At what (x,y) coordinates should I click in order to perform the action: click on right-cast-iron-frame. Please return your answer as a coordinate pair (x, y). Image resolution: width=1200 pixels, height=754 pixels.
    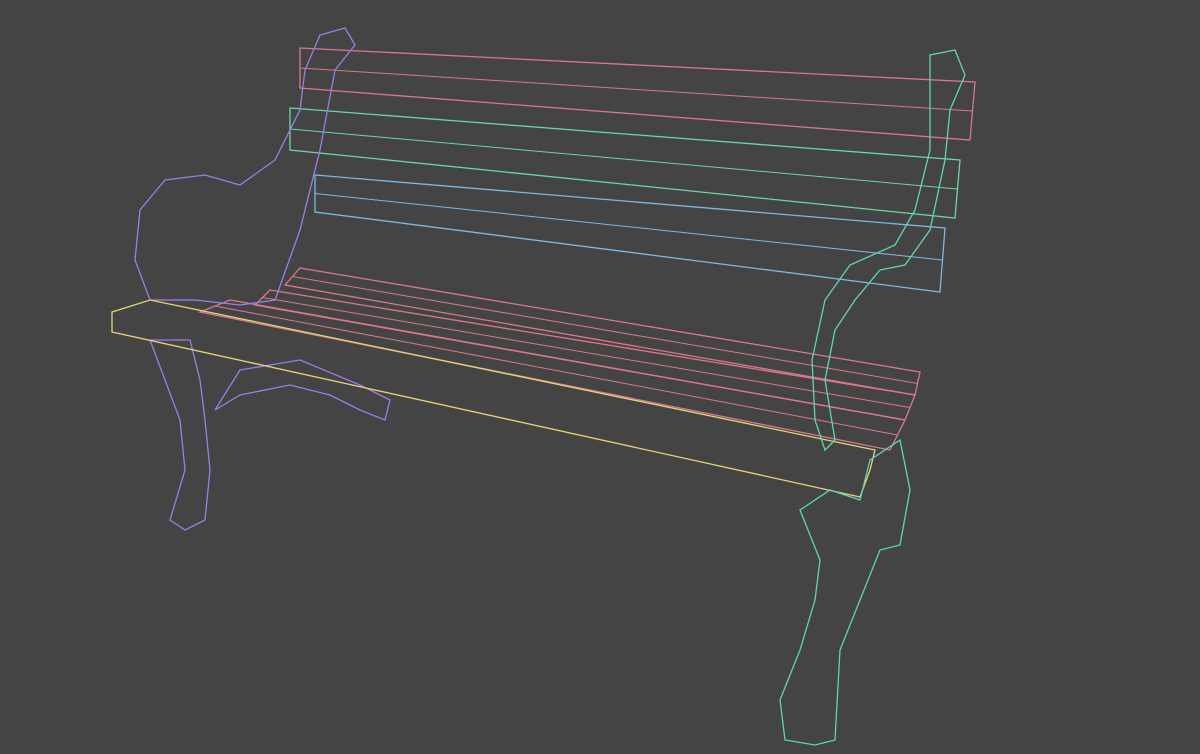
    Looking at the image, I should click on (872, 397).